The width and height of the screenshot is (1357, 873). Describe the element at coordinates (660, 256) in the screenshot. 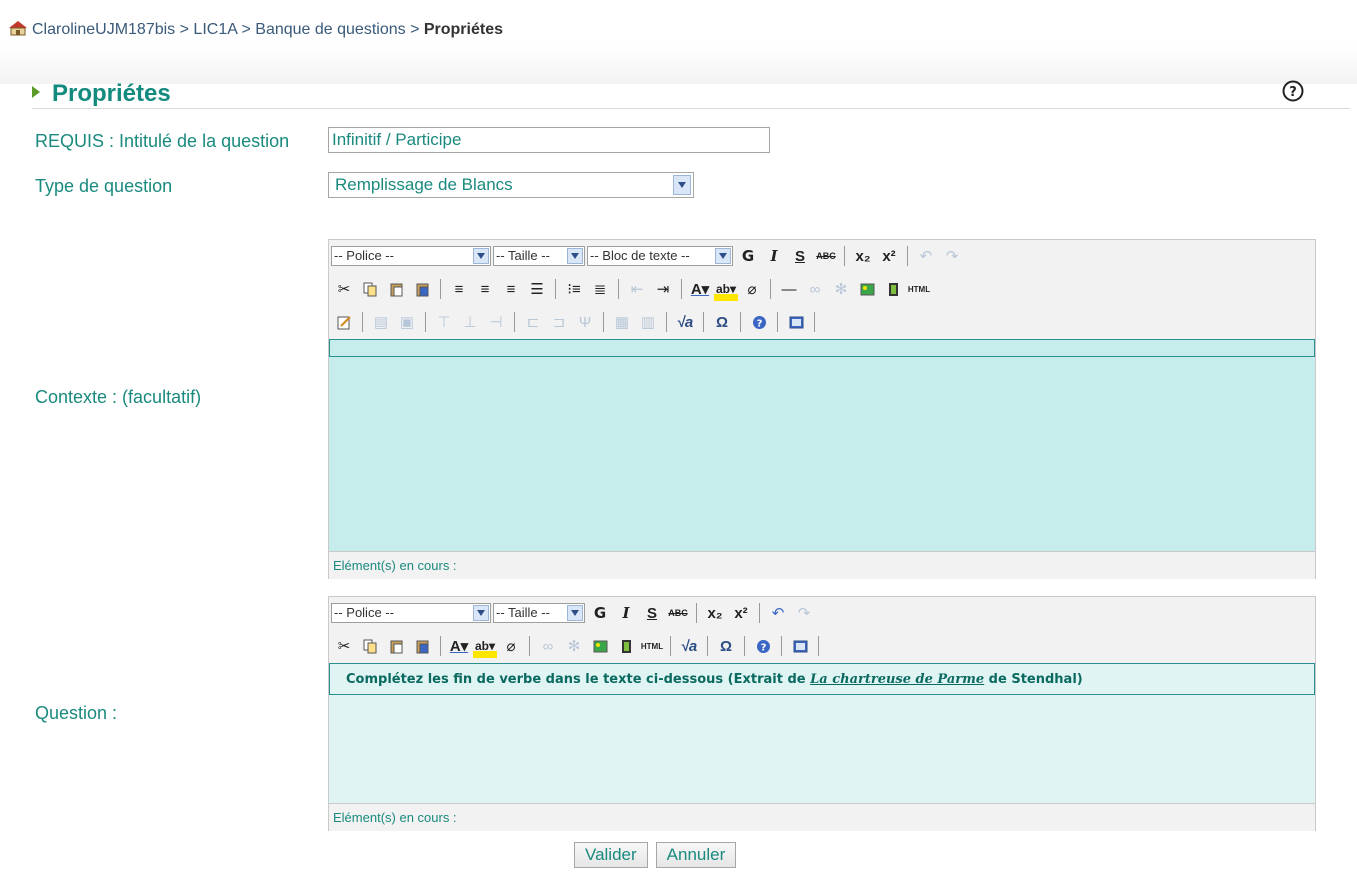

I see `block-select: -- Bloc de texte --` at that location.